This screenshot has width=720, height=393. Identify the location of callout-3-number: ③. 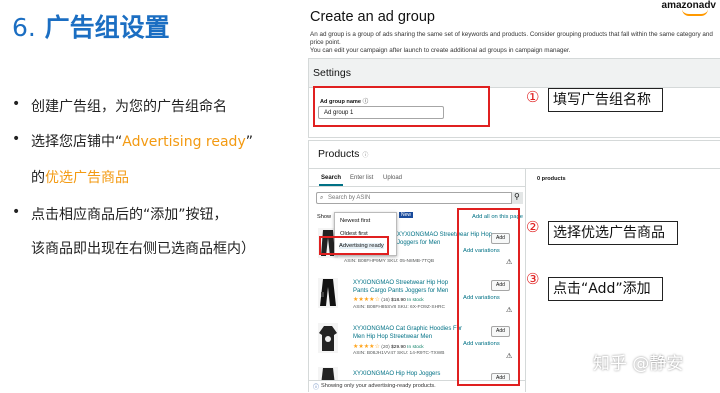
(533, 279).